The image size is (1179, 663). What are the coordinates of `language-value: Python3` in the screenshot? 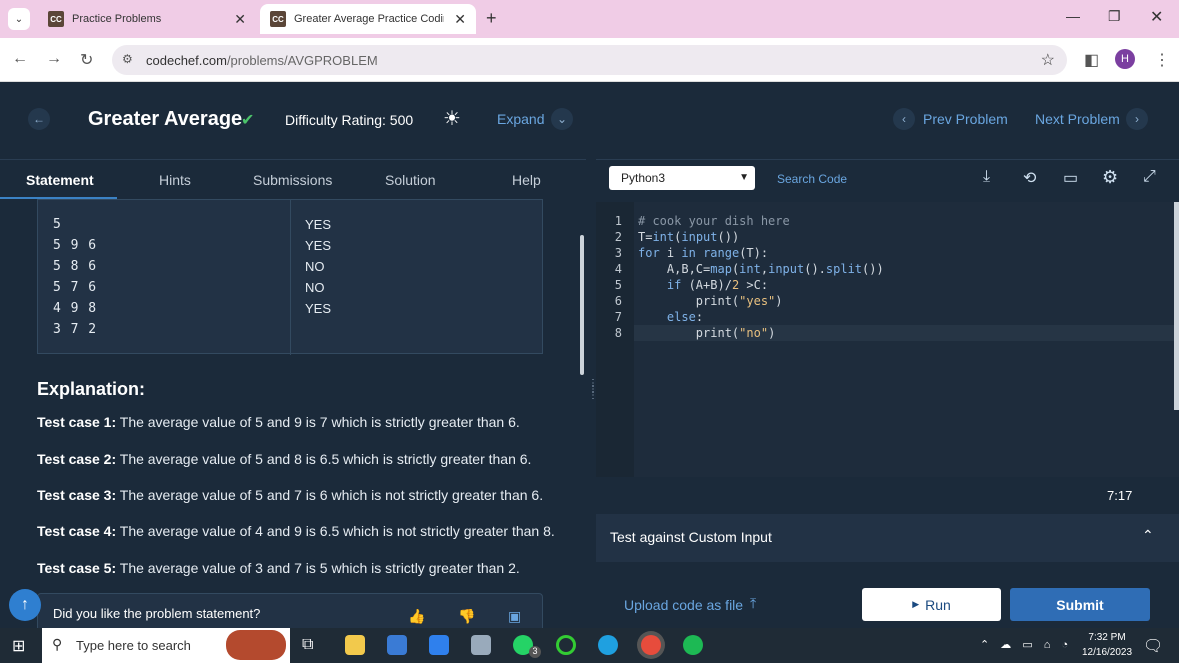 It's located at (643, 178).